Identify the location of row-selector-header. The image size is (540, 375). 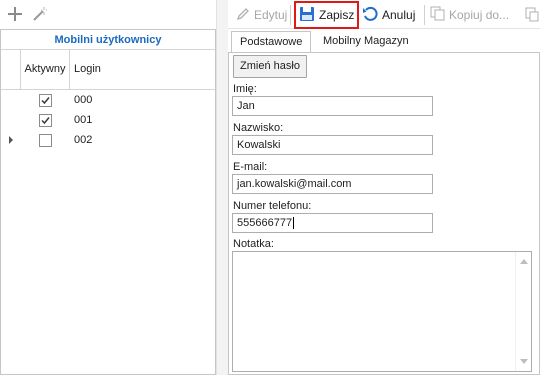
(11, 69).